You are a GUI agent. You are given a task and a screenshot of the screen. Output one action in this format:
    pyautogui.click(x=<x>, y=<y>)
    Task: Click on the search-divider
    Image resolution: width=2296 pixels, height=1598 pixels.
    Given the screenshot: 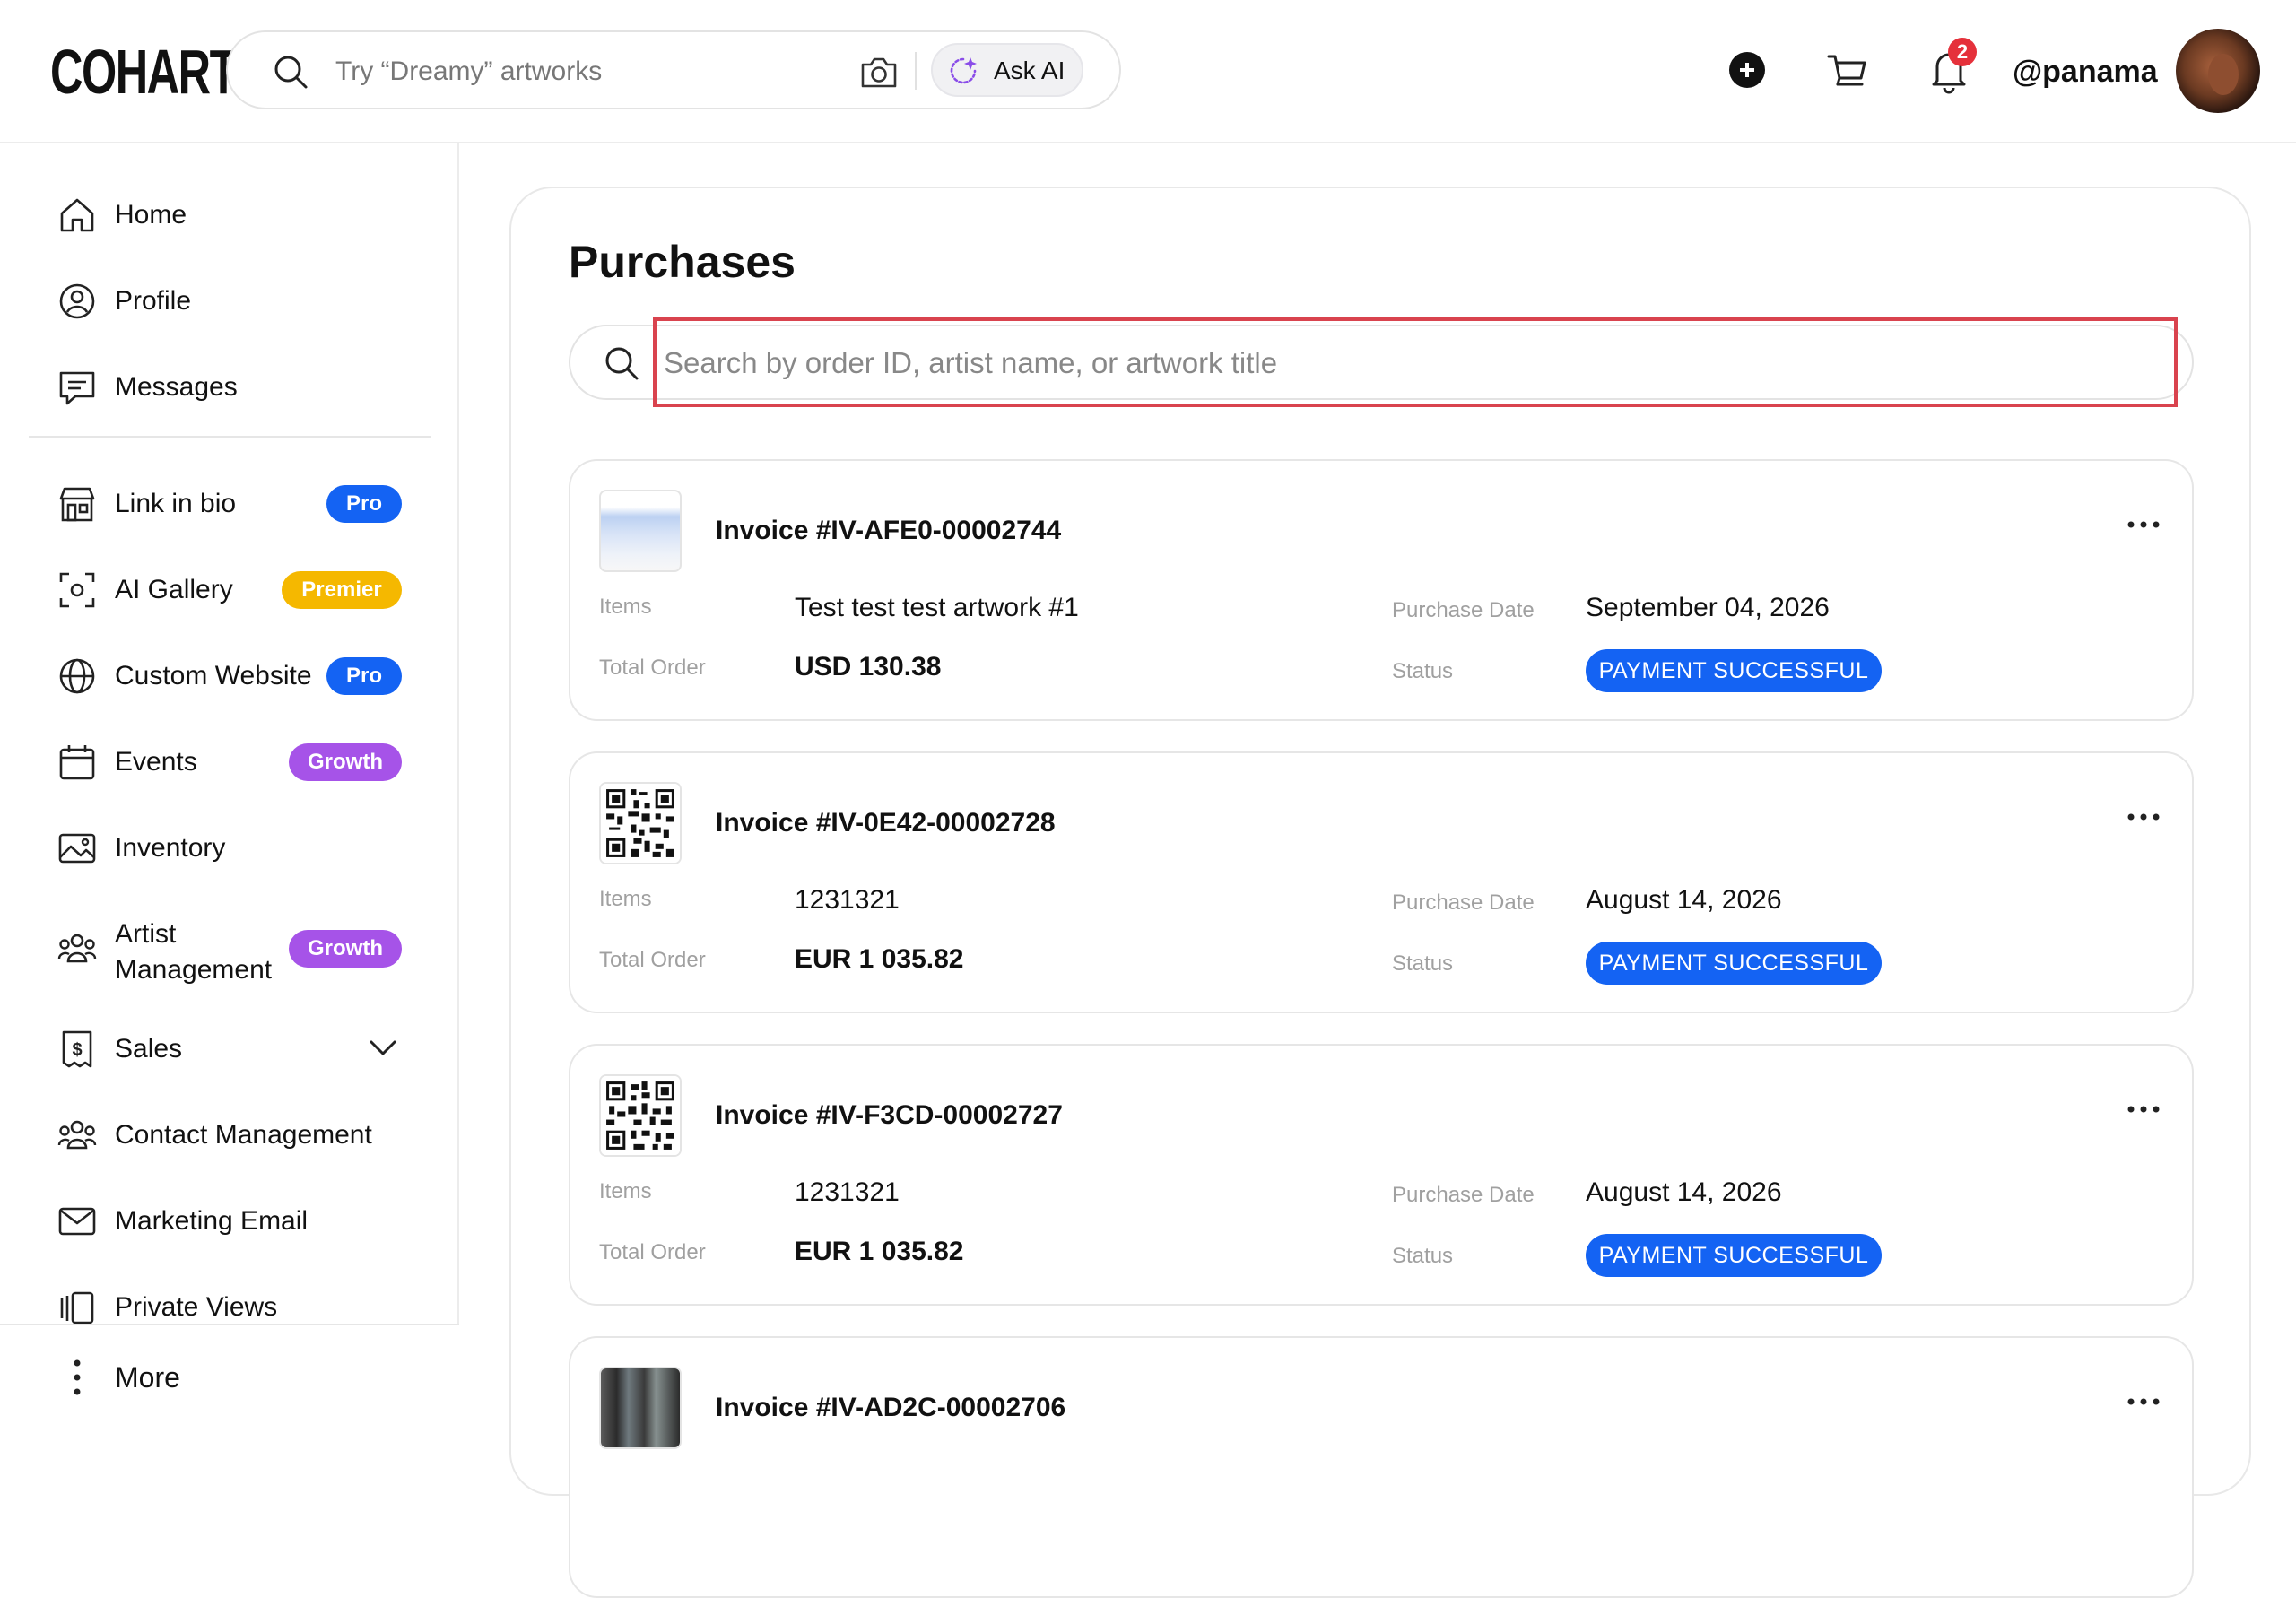 What is the action you would take?
    pyautogui.click(x=916, y=71)
    